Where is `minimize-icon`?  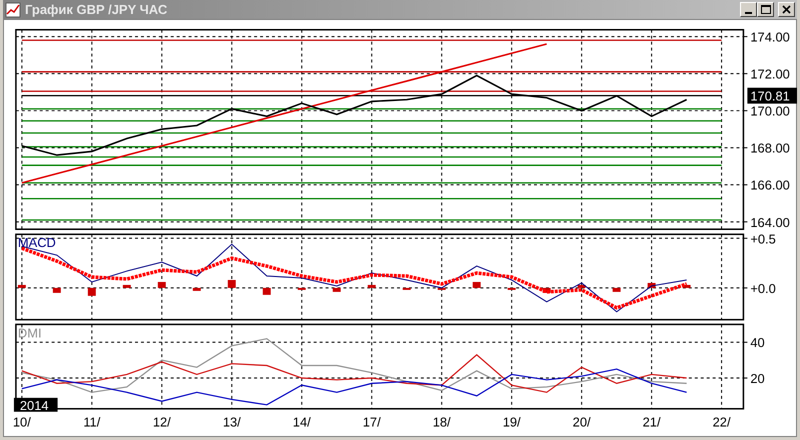
minimize-icon is located at coordinates (748, 13).